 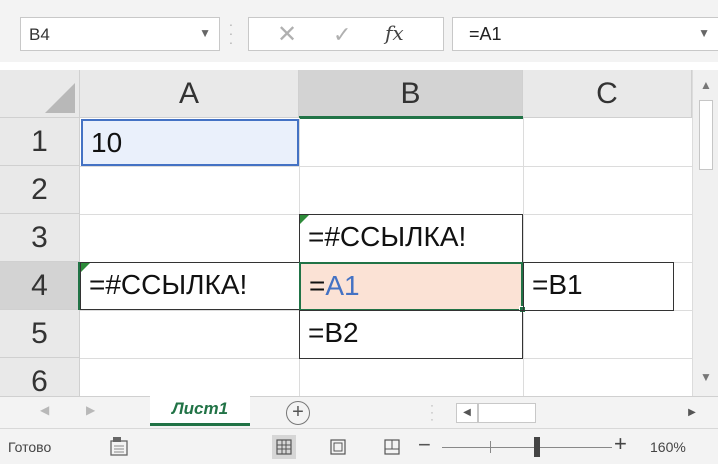 What do you see at coordinates (60, 98) in the screenshot?
I see `select-all-triangle-icon` at bounding box center [60, 98].